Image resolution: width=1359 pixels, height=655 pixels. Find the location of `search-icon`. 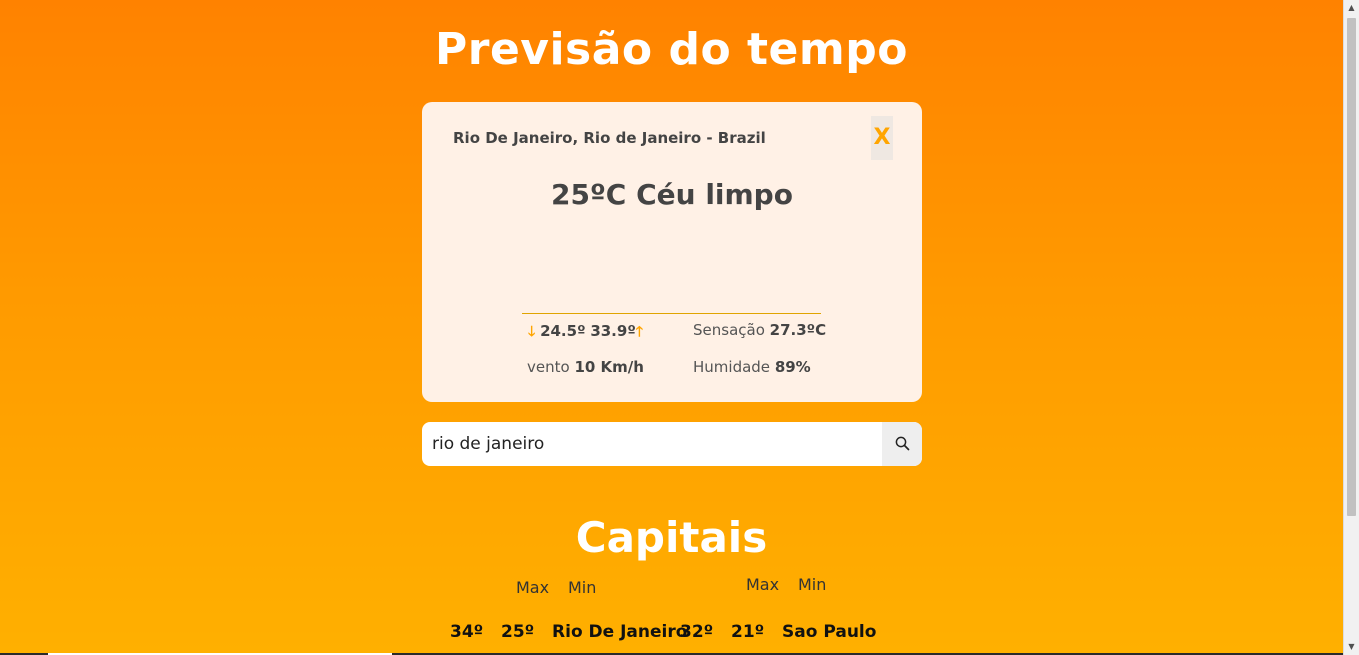

search-icon is located at coordinates (902, 443).